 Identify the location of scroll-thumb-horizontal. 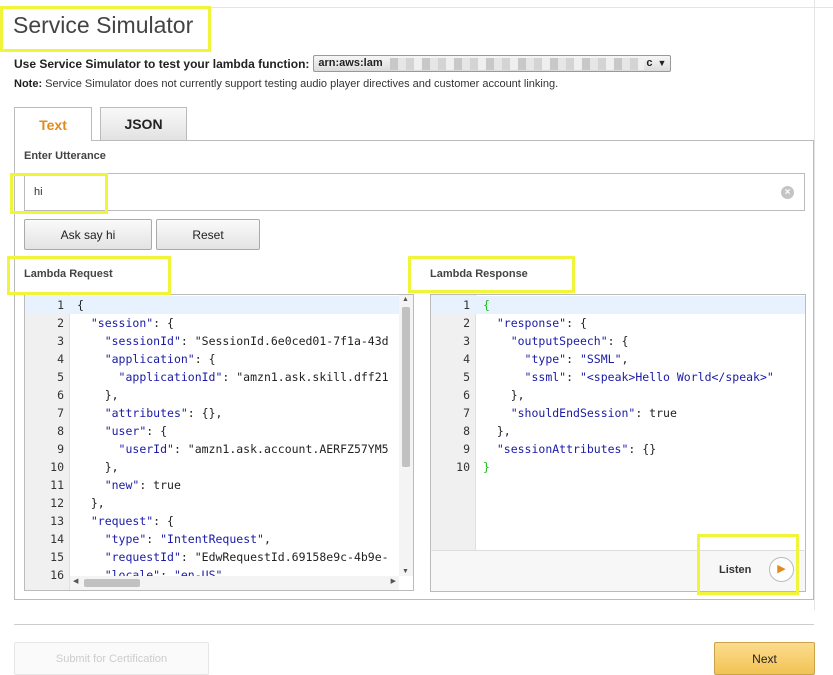
(112, 583).